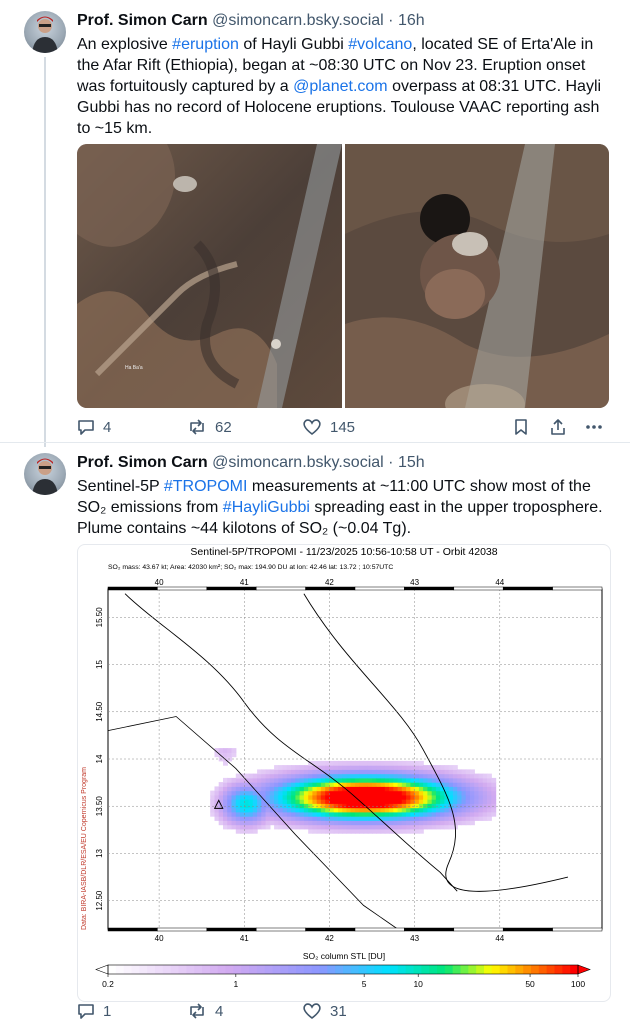  I want to click on reply-button: 4, so click(94, 427).